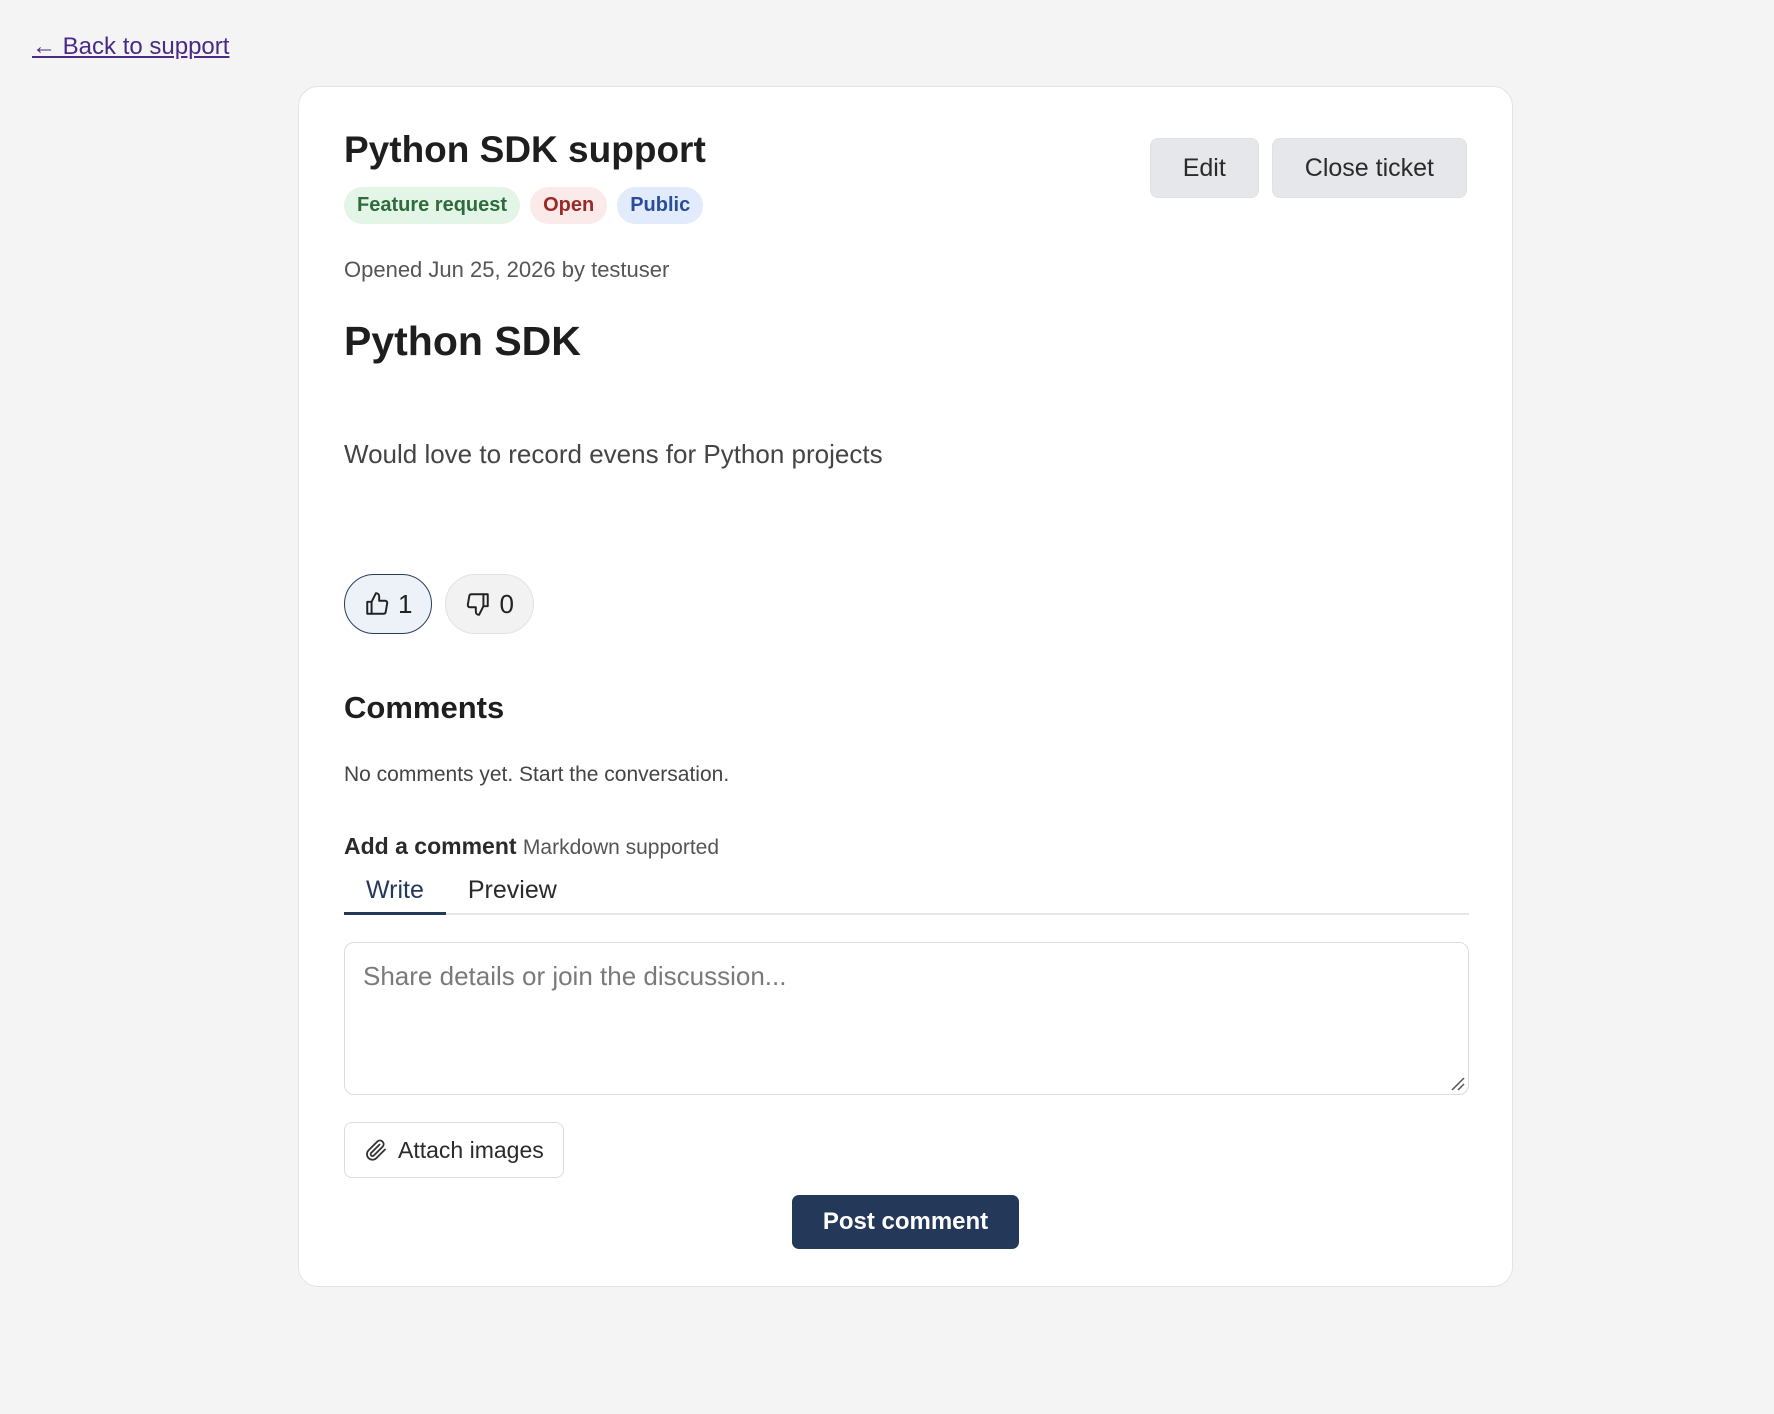  I want to click on add-comment-title: Add a comment, so click(430, 846).